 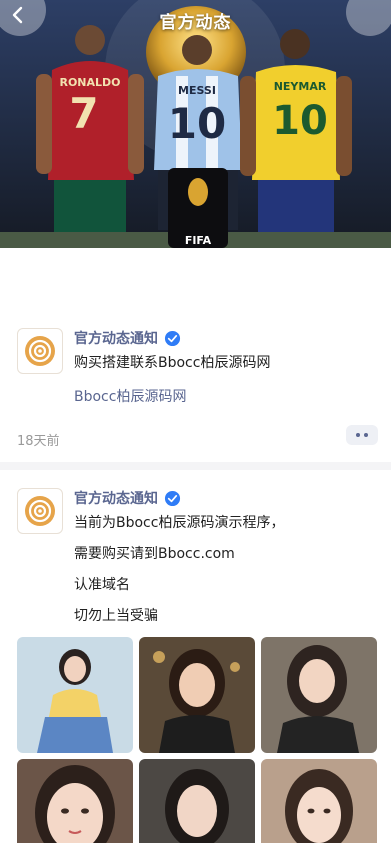 I want to click on player-left-number: 7, so click(x=83, y=113).